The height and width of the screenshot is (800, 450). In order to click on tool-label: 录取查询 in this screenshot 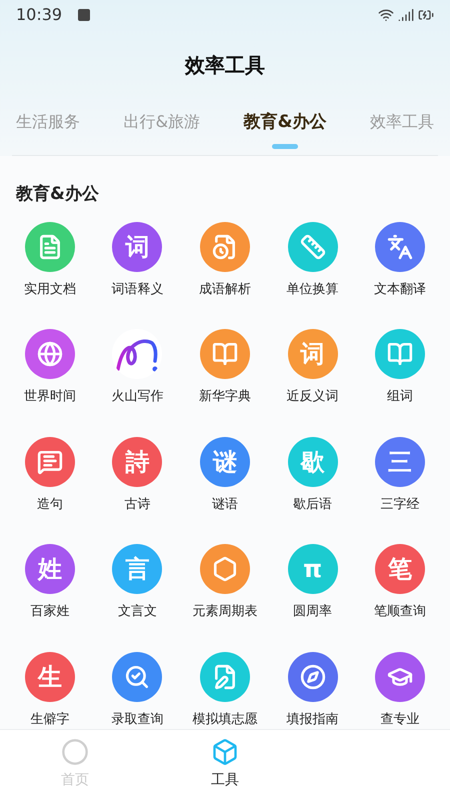, I will do `click(137, 719)`.